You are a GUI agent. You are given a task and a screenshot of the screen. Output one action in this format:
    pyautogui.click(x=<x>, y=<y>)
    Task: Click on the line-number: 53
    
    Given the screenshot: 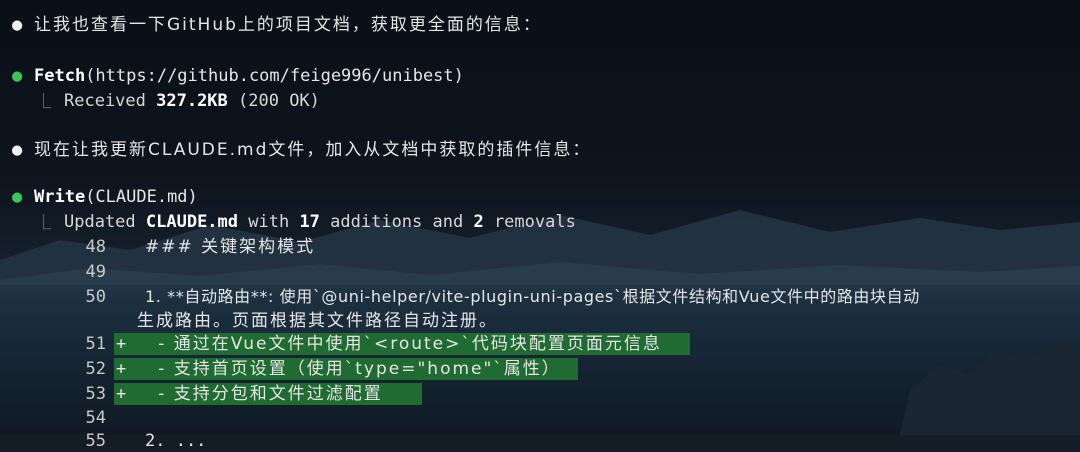 What is the action you would take?
    pyautogui.click(x=95, y=394)
    